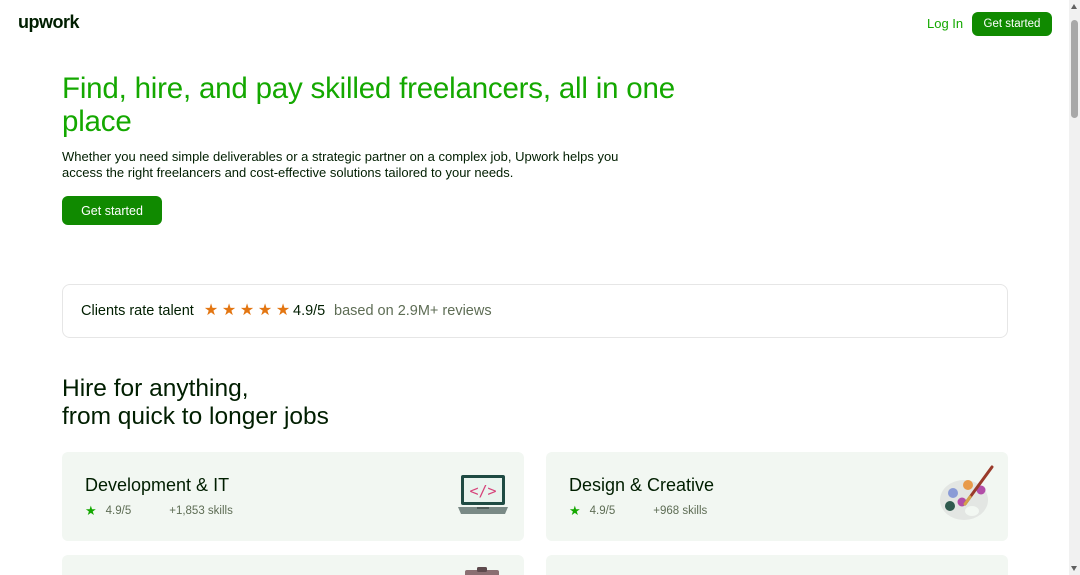  I want to click on scroll-down-arrow-icon, so click(1074, 568).